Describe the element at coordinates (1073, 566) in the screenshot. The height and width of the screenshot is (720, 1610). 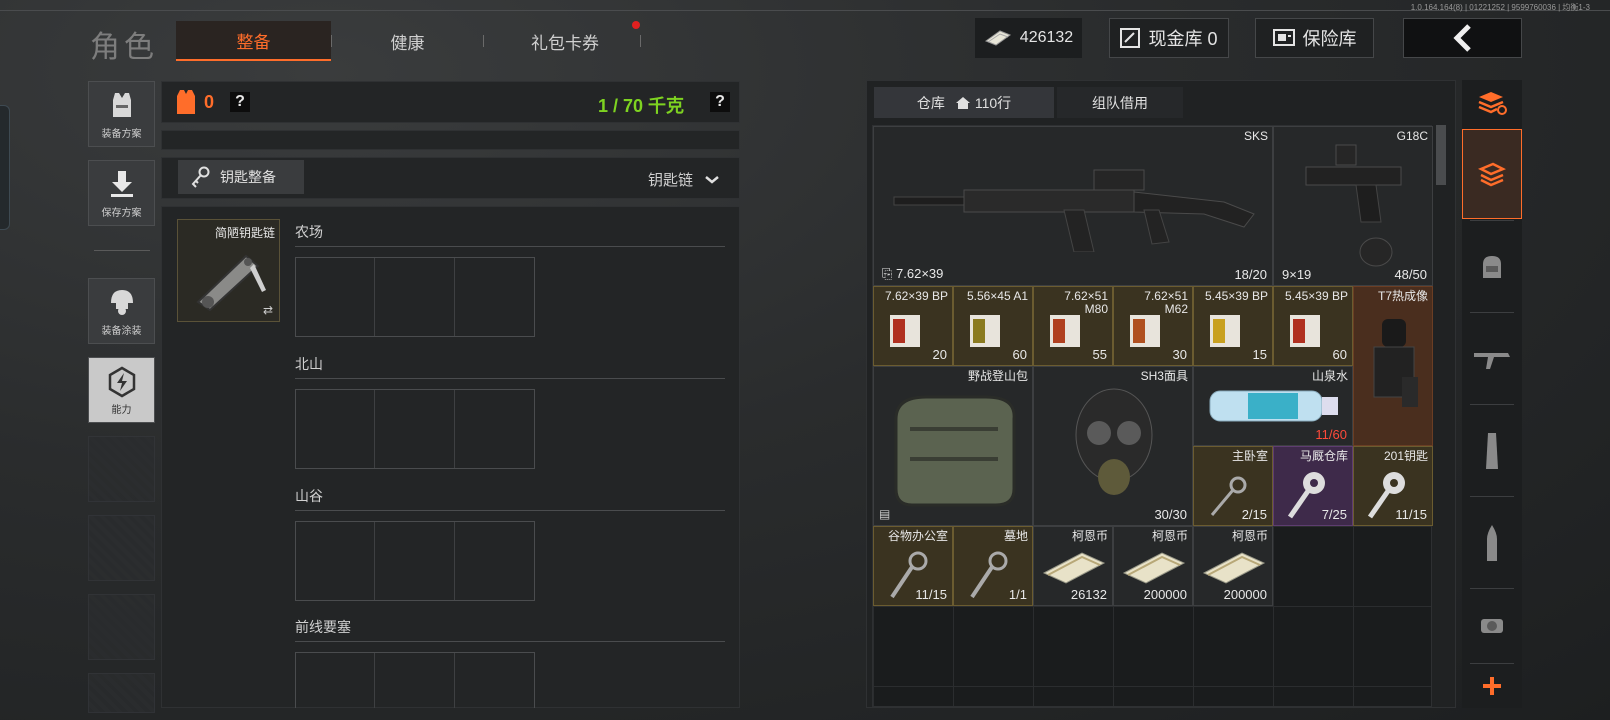
I see `item-coin: 柯恩币 26132` at that location.